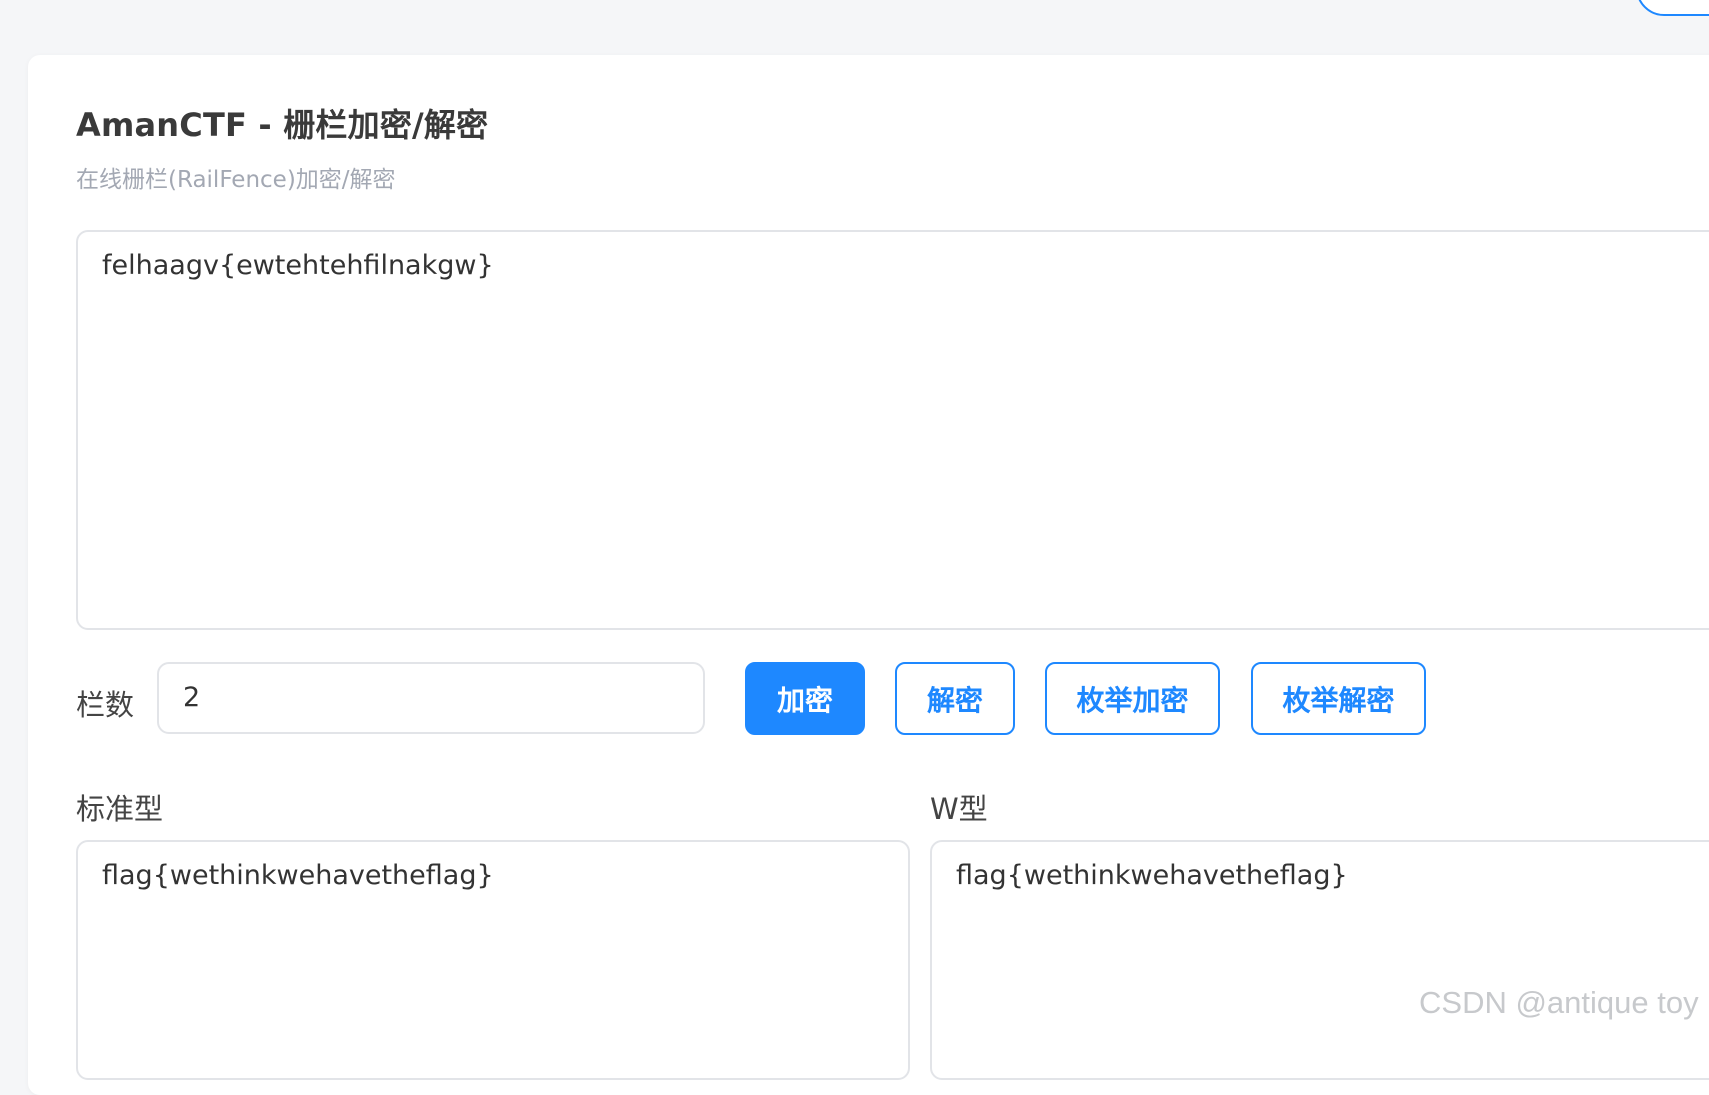 The height and width of the screenshot is (1095, 1709). I want to click on rails-count-input: 2, so click(431, 698).